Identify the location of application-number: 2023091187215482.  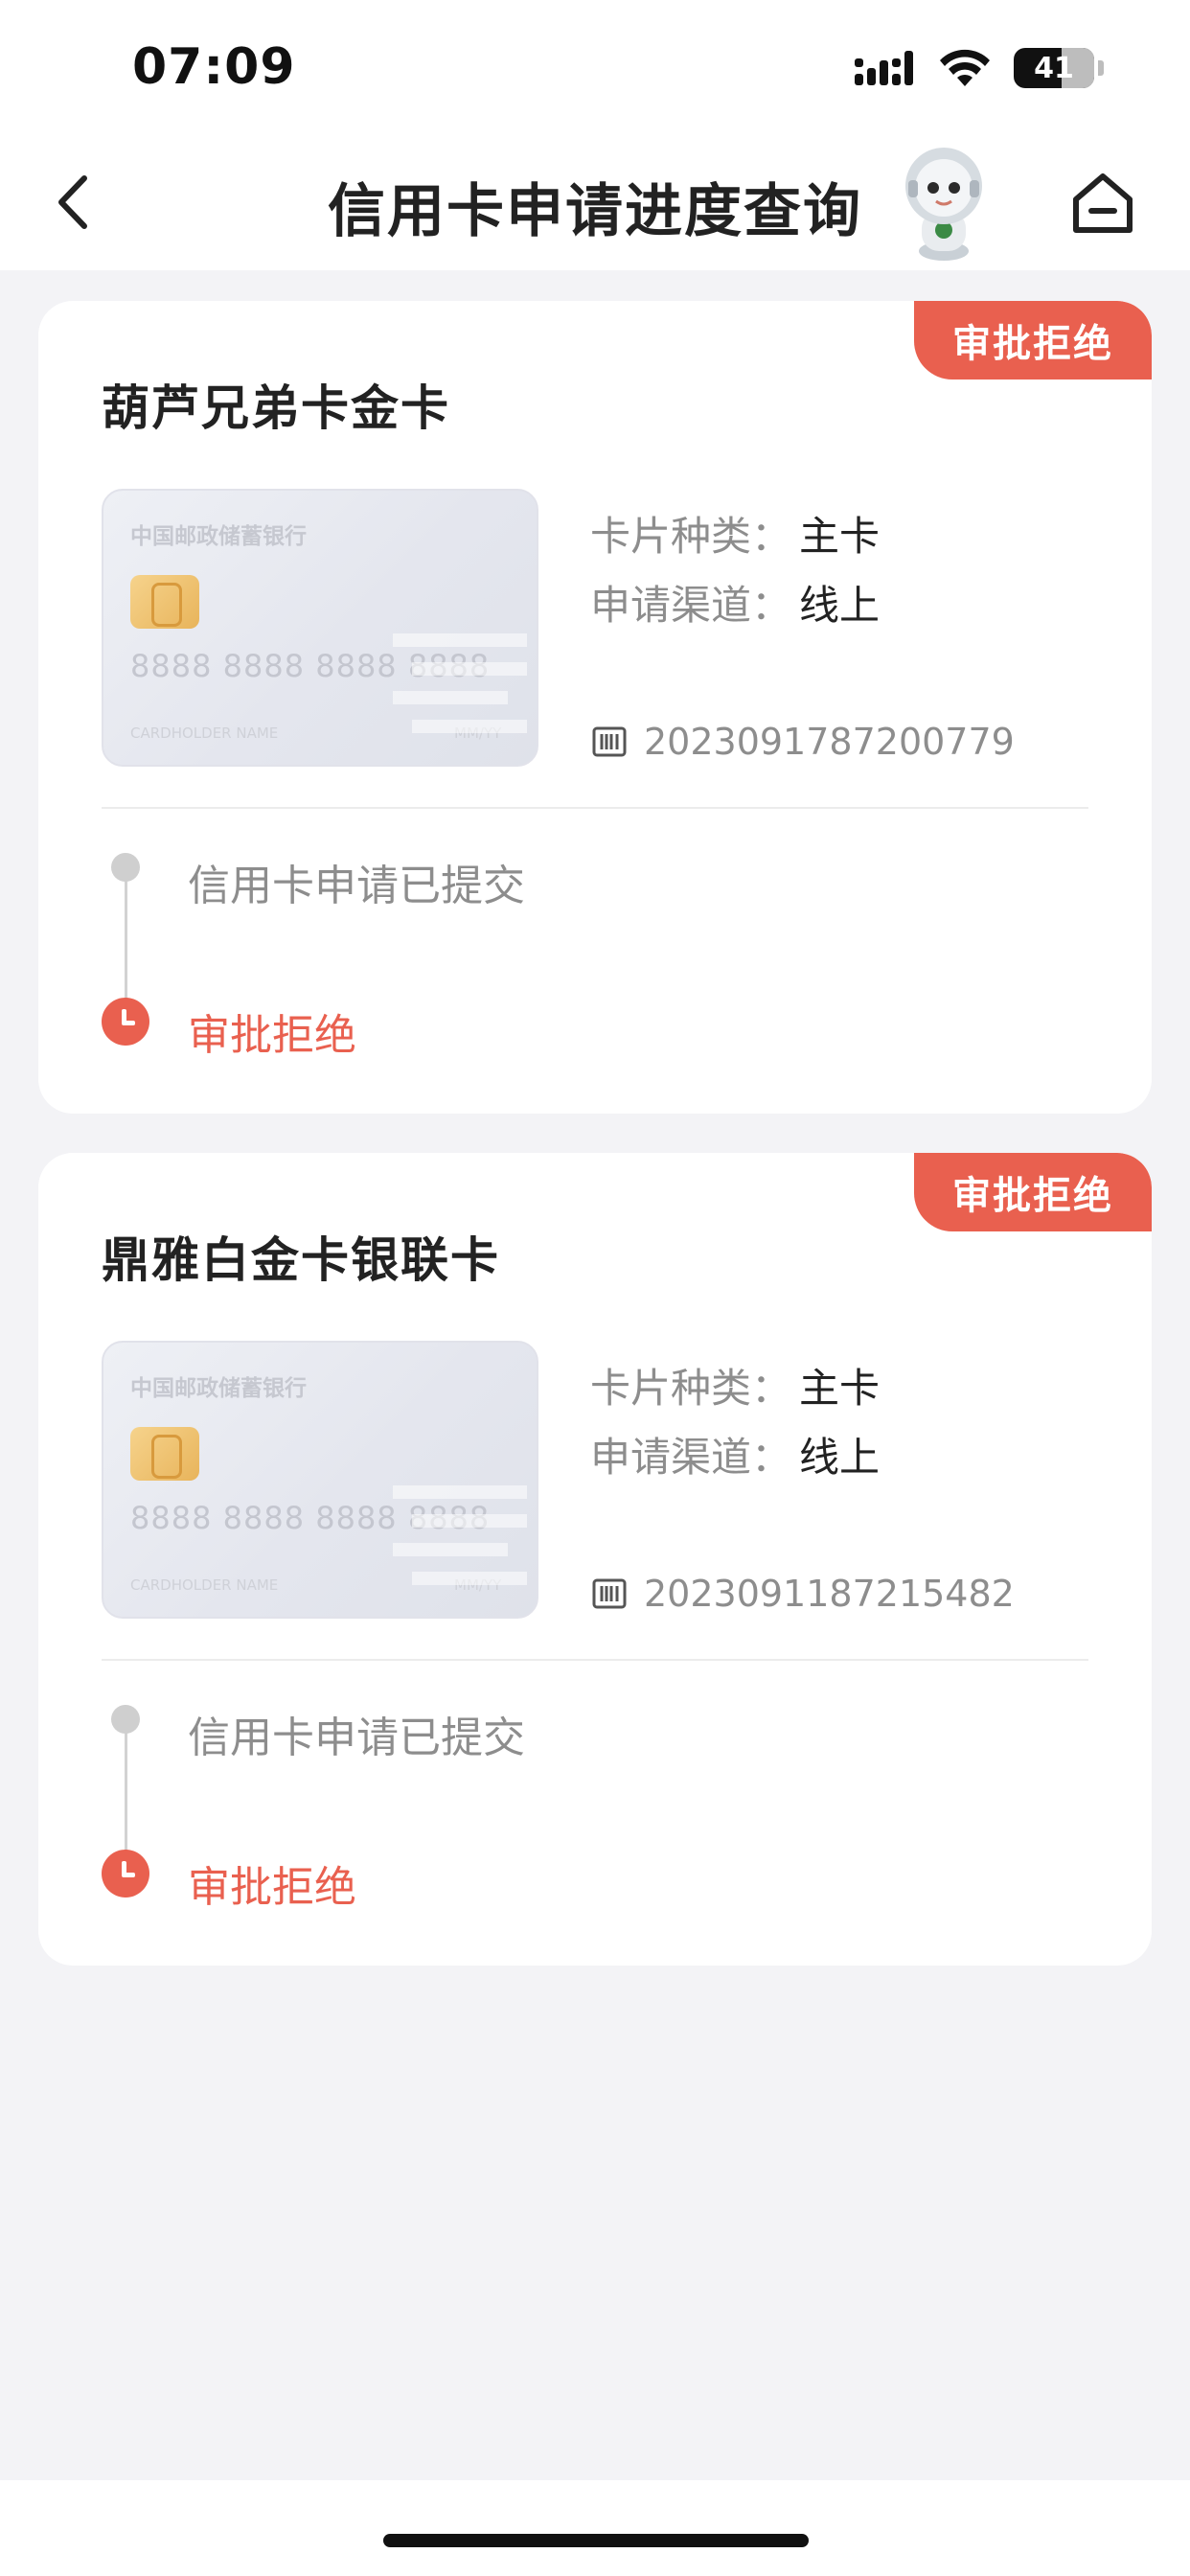
(829, 1594).